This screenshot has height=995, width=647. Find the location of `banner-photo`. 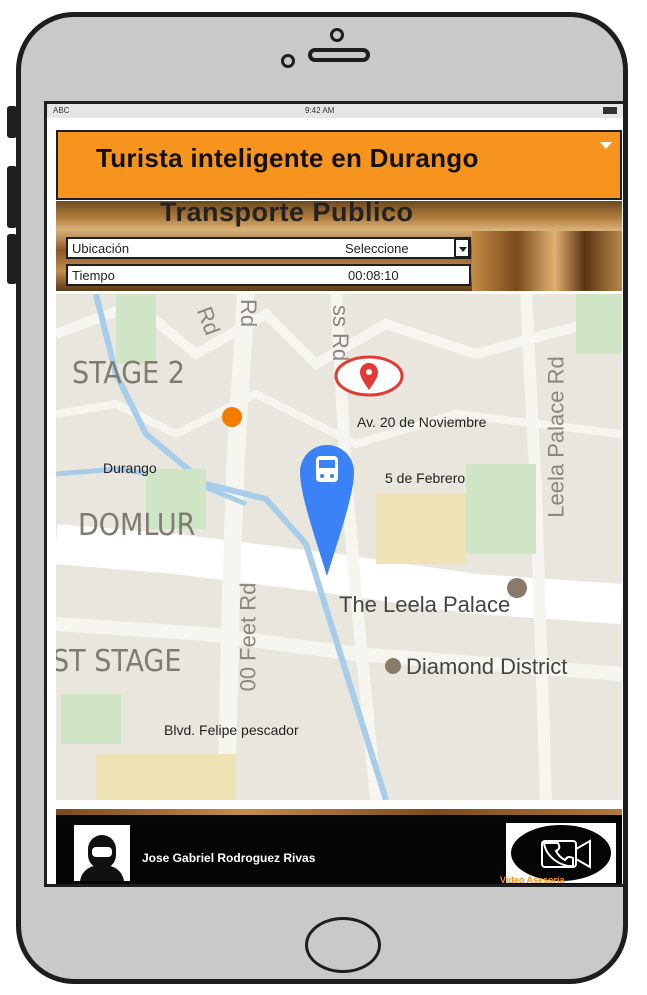

banner-photo is located at coordinates (547, 261).